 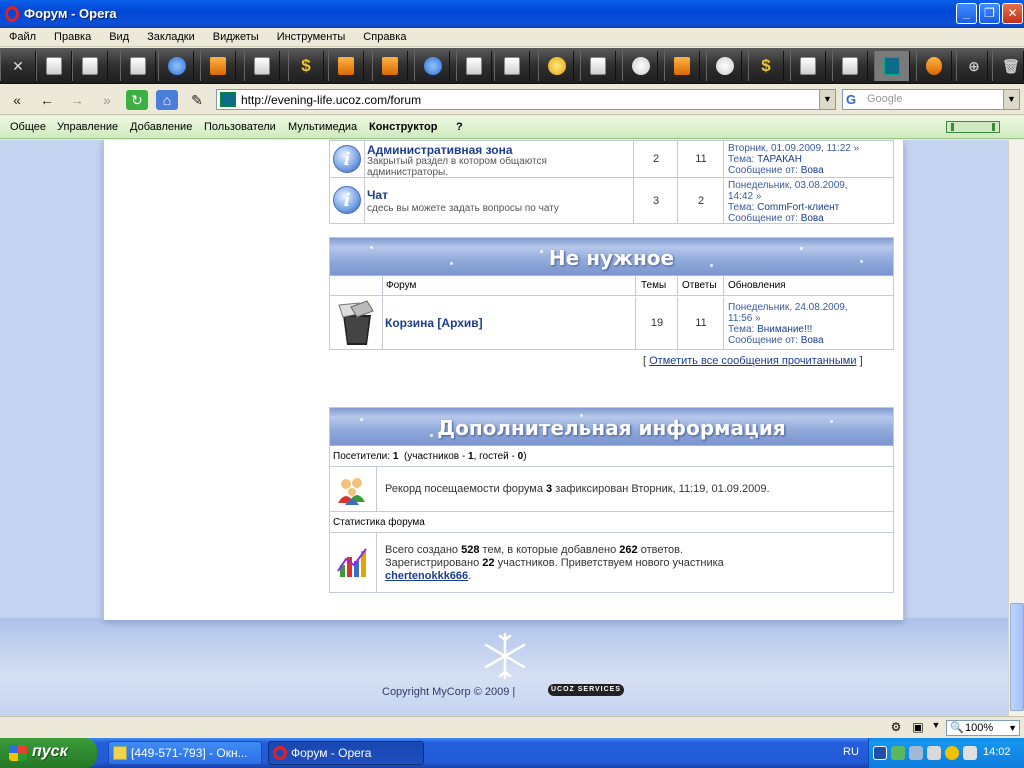 I want to click on forum-title-link: Административная зона, so click(x=440, y=150).